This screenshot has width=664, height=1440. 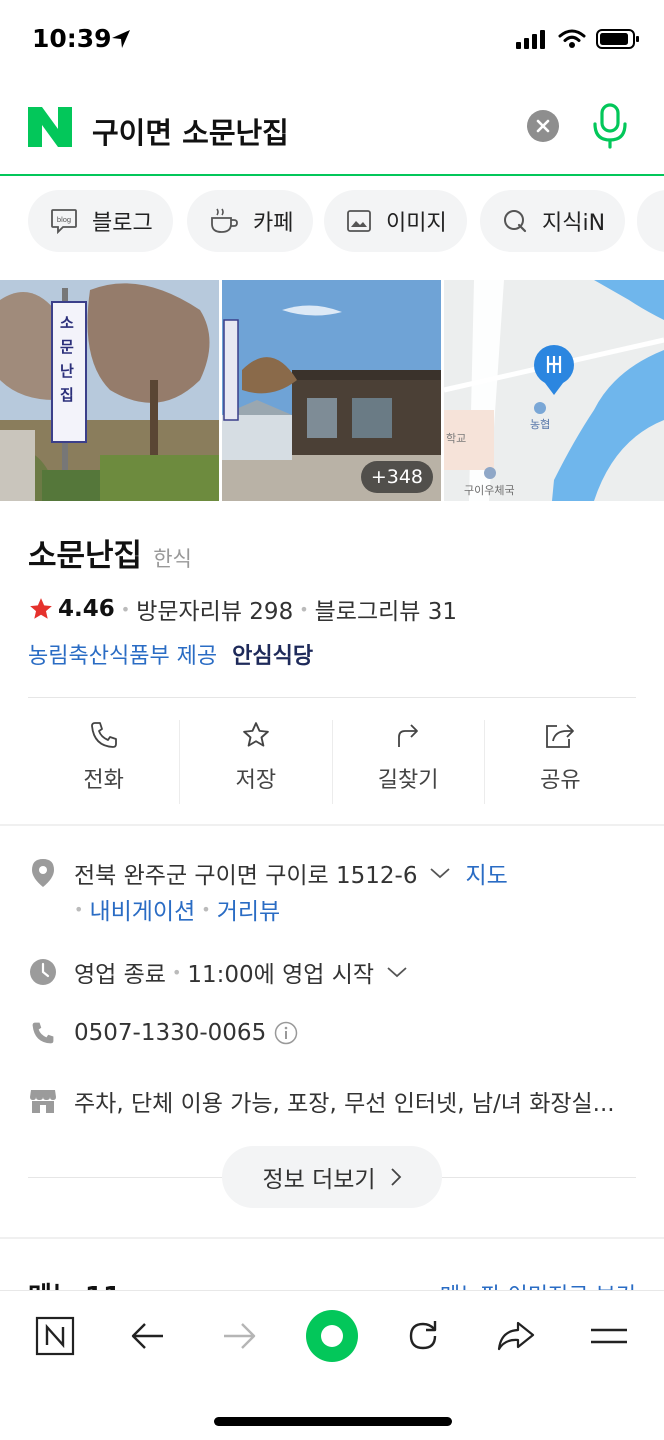 I want to click on info-circle-icon, so click(x=286, y=1033).